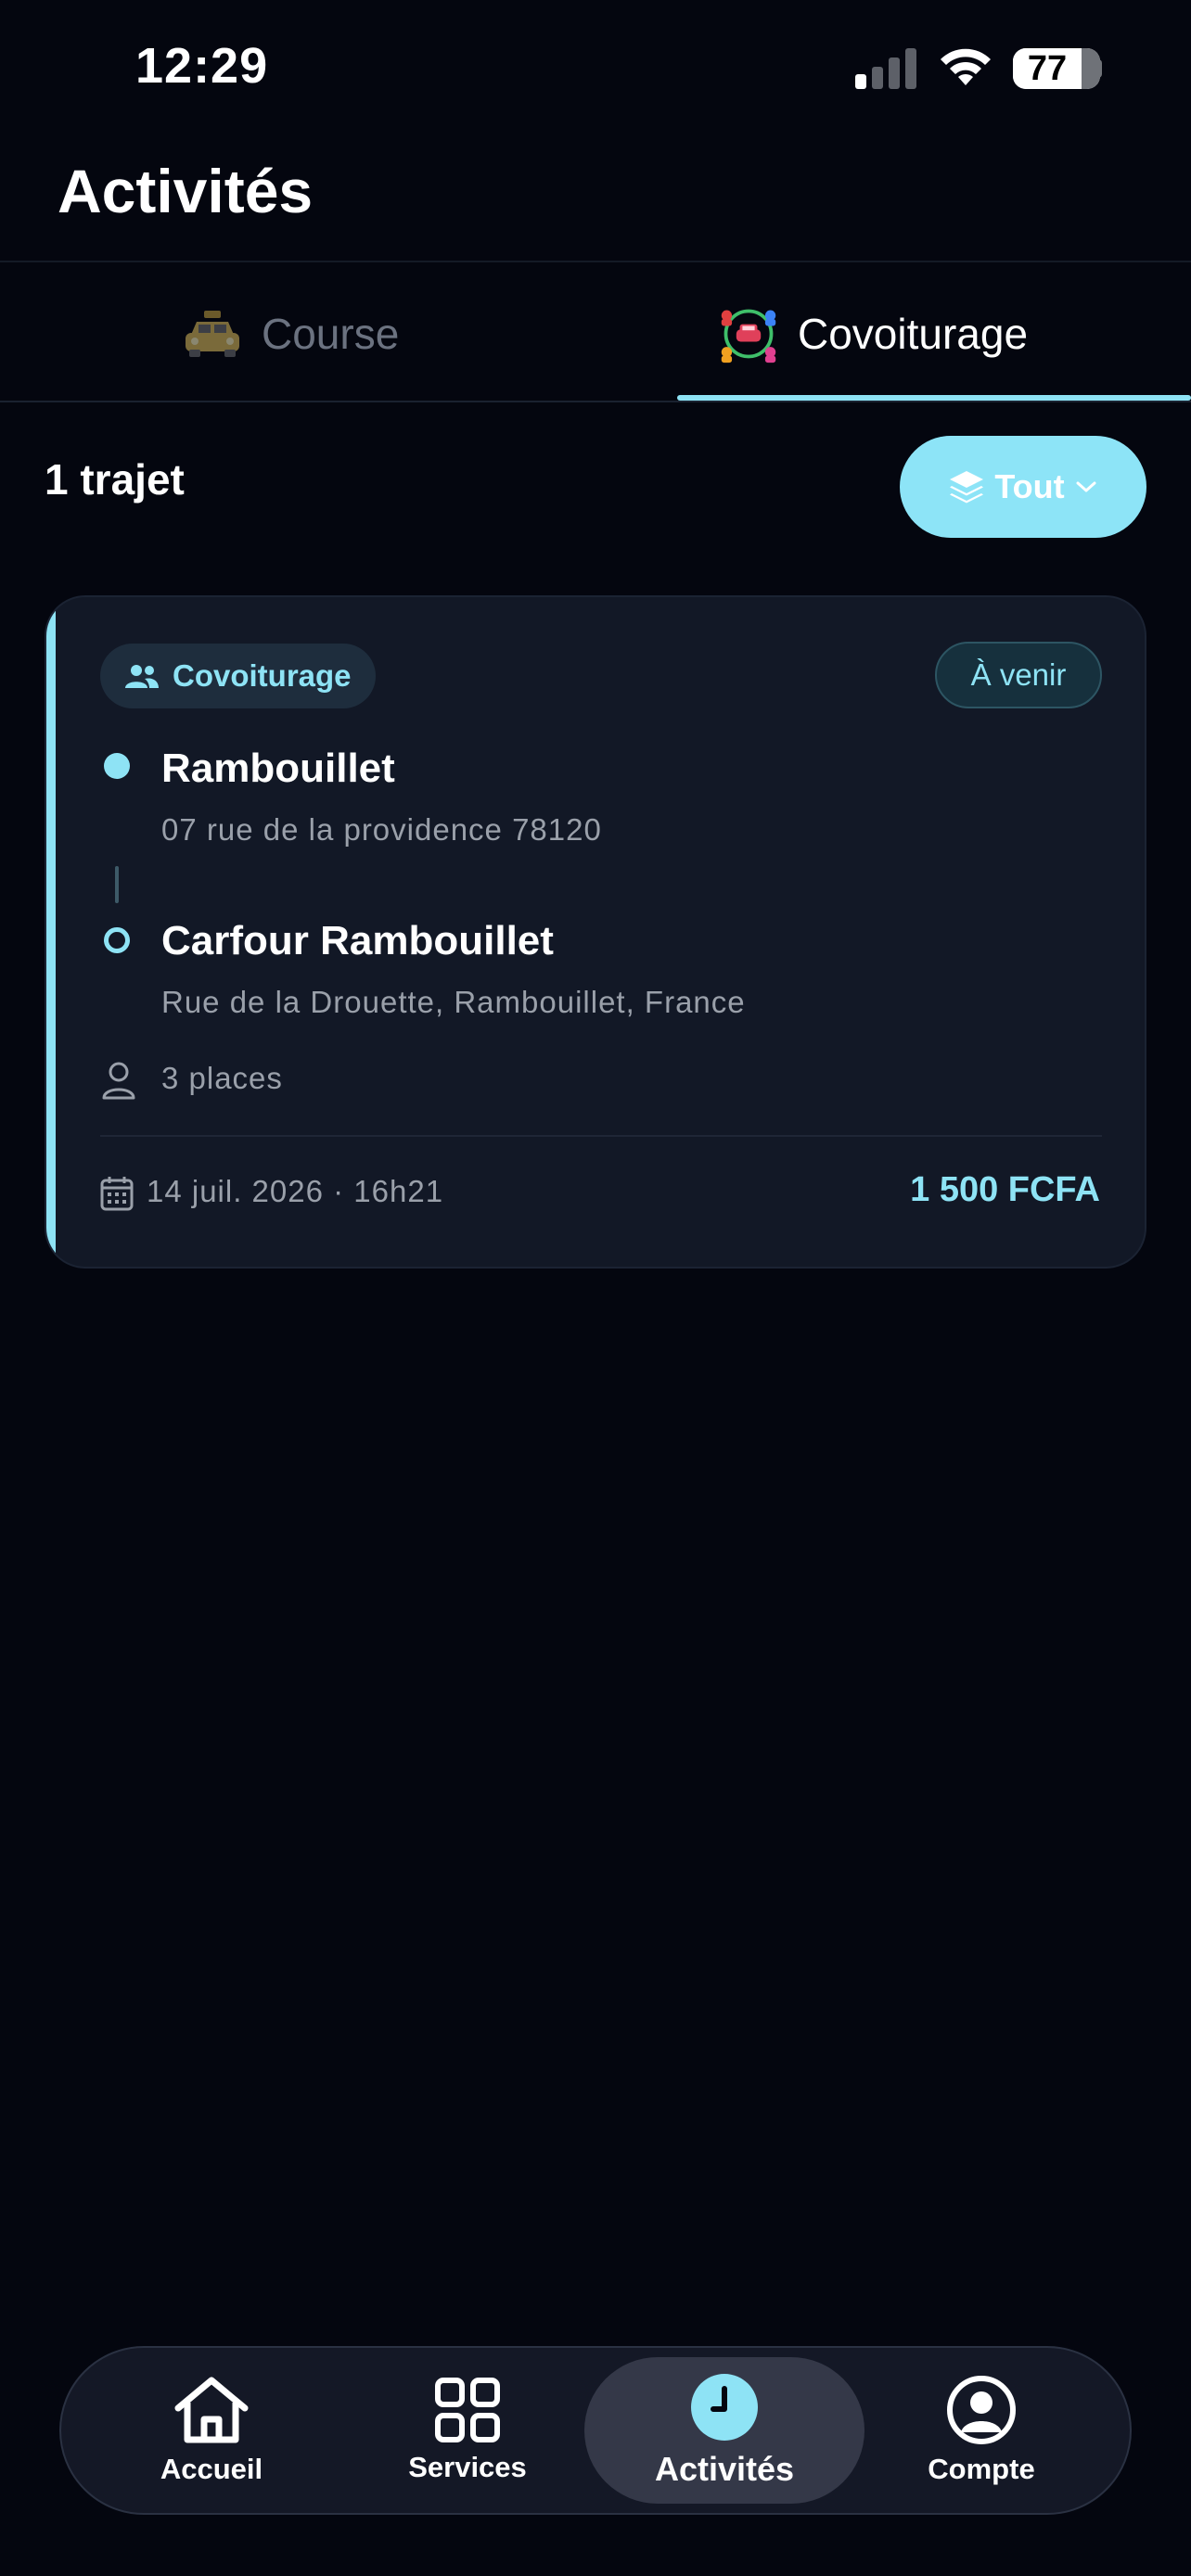 The image size is (1191, 2576). What do you see at coordinates (331, 334) in the screenshot?
I see `tab-course-label: Course` at bounding box center [331, 334].